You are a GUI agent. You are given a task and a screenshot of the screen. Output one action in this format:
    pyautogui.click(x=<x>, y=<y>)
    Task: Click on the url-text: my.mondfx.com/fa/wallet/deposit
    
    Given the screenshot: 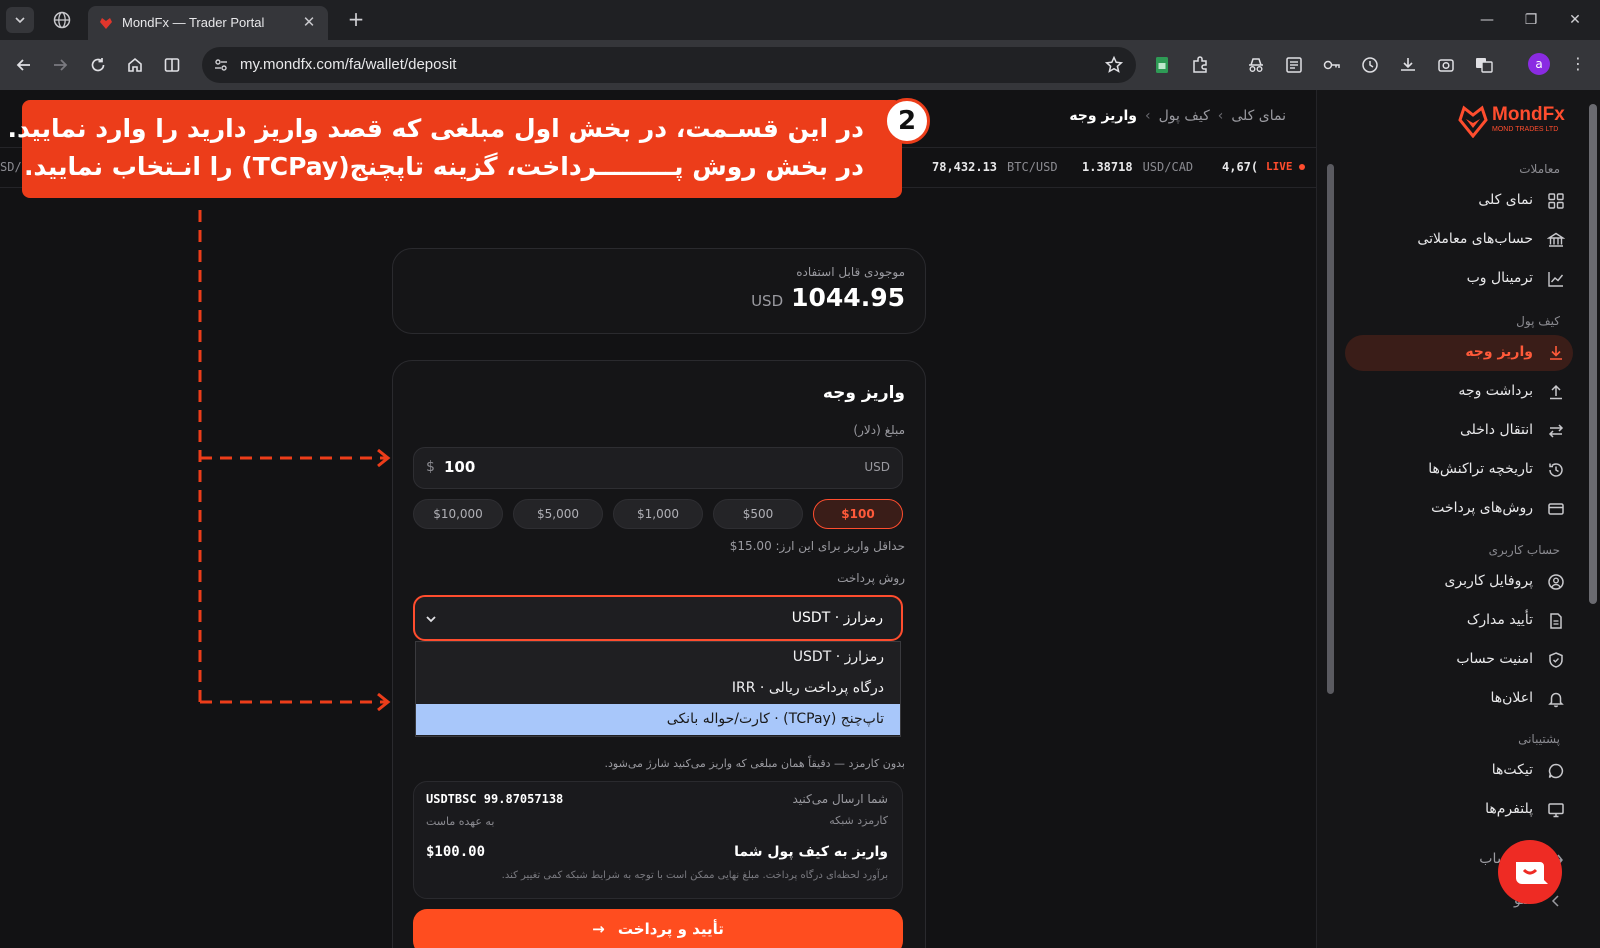 What is the action you would take?
    pyautogui.click(x=348, y=64)
    